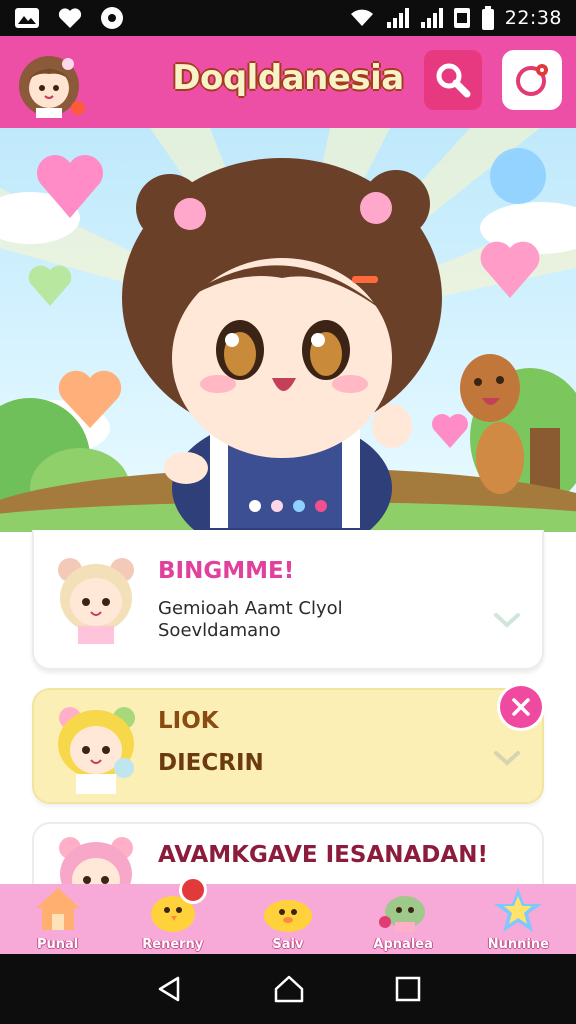 This screenshot has height=1024, width=576. Describe the element at coordinates (321, 506) in the screenshot. I see `carousel-dot-active` at that location.